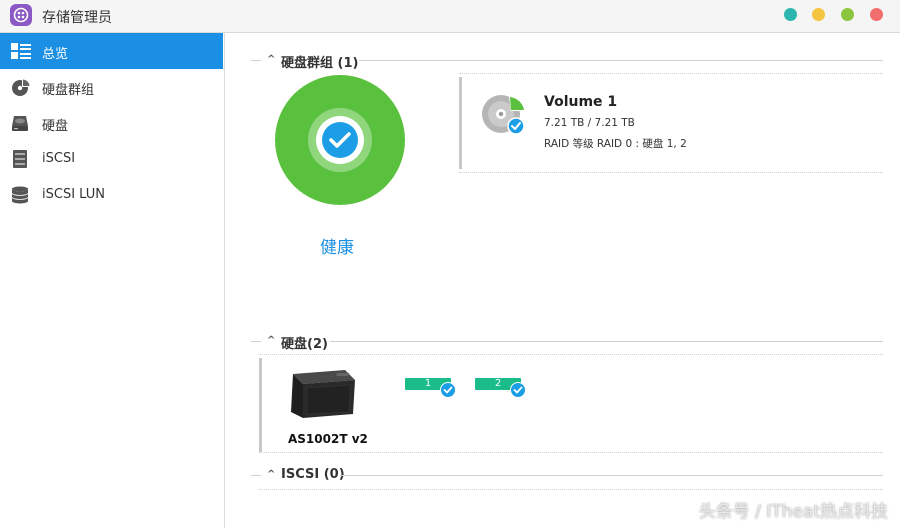 The image size is (900, 528). I want to click on watermark: 头条号 / ITheat热点科技, so click(793, 512).